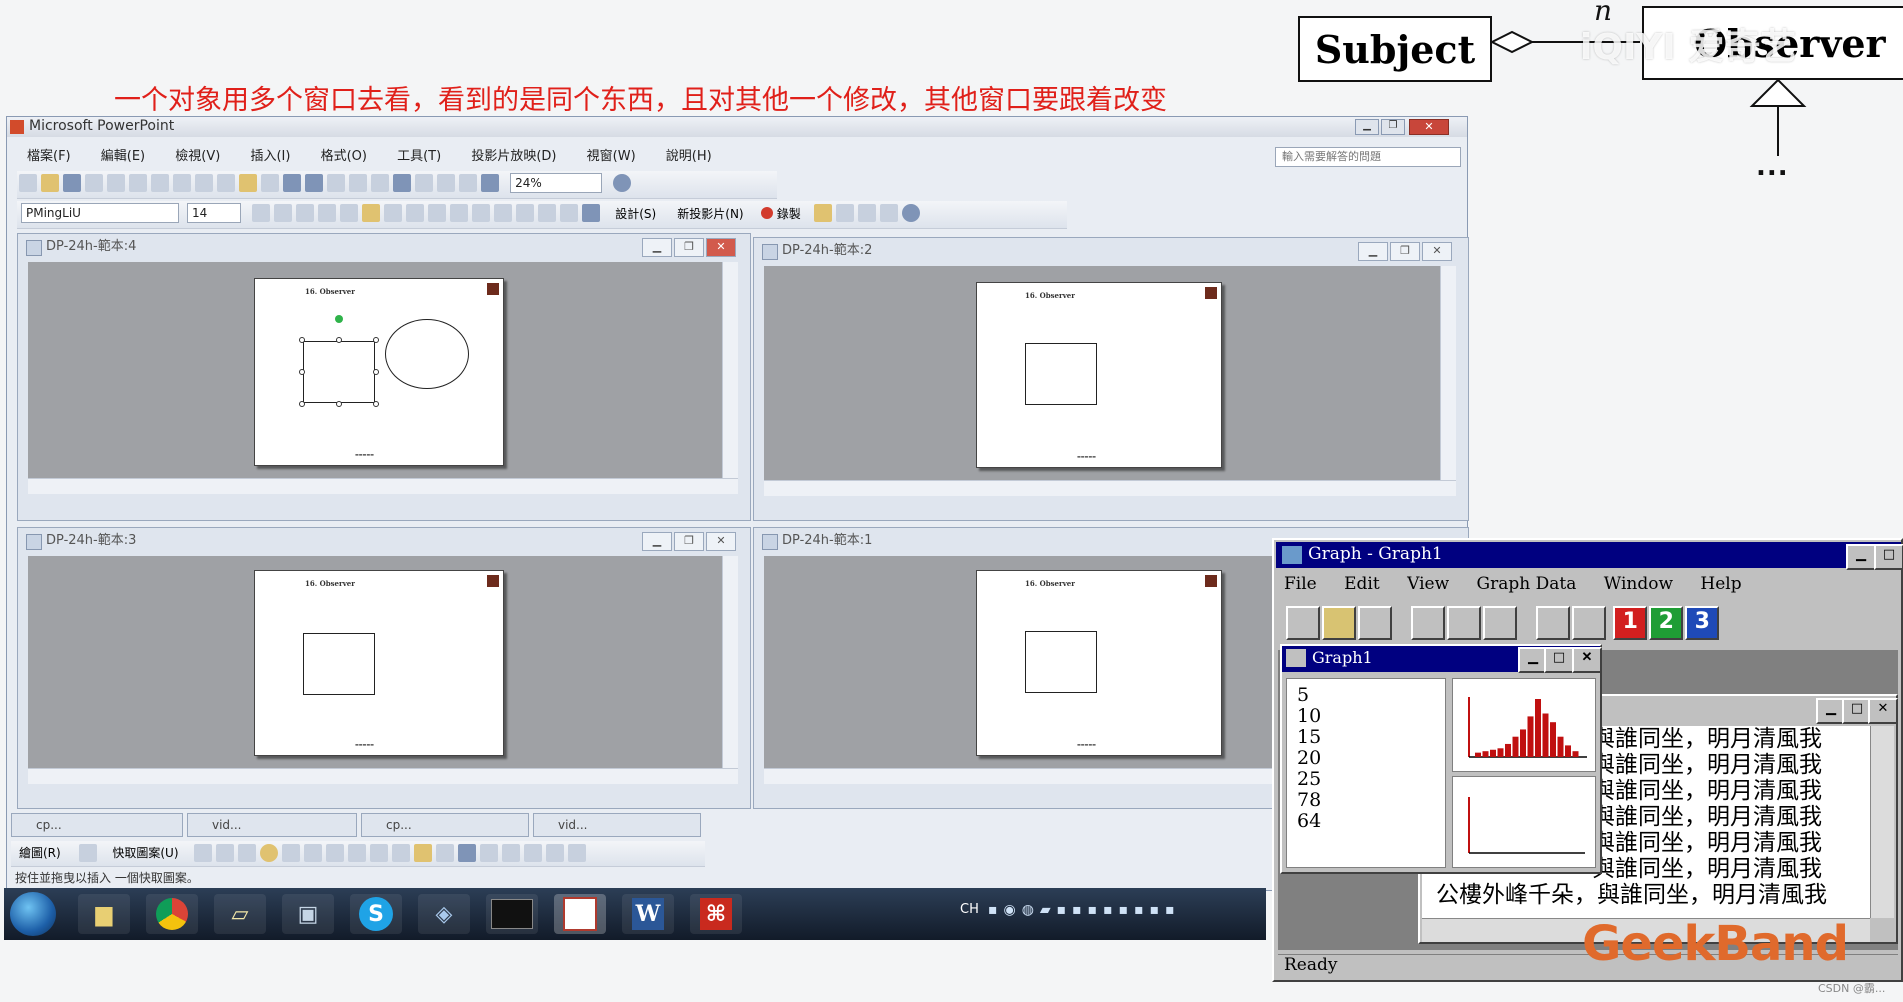 The image size is (1903, 1002). I want to click on doc-2-minimize-button: ▁, so click(1373, 251).